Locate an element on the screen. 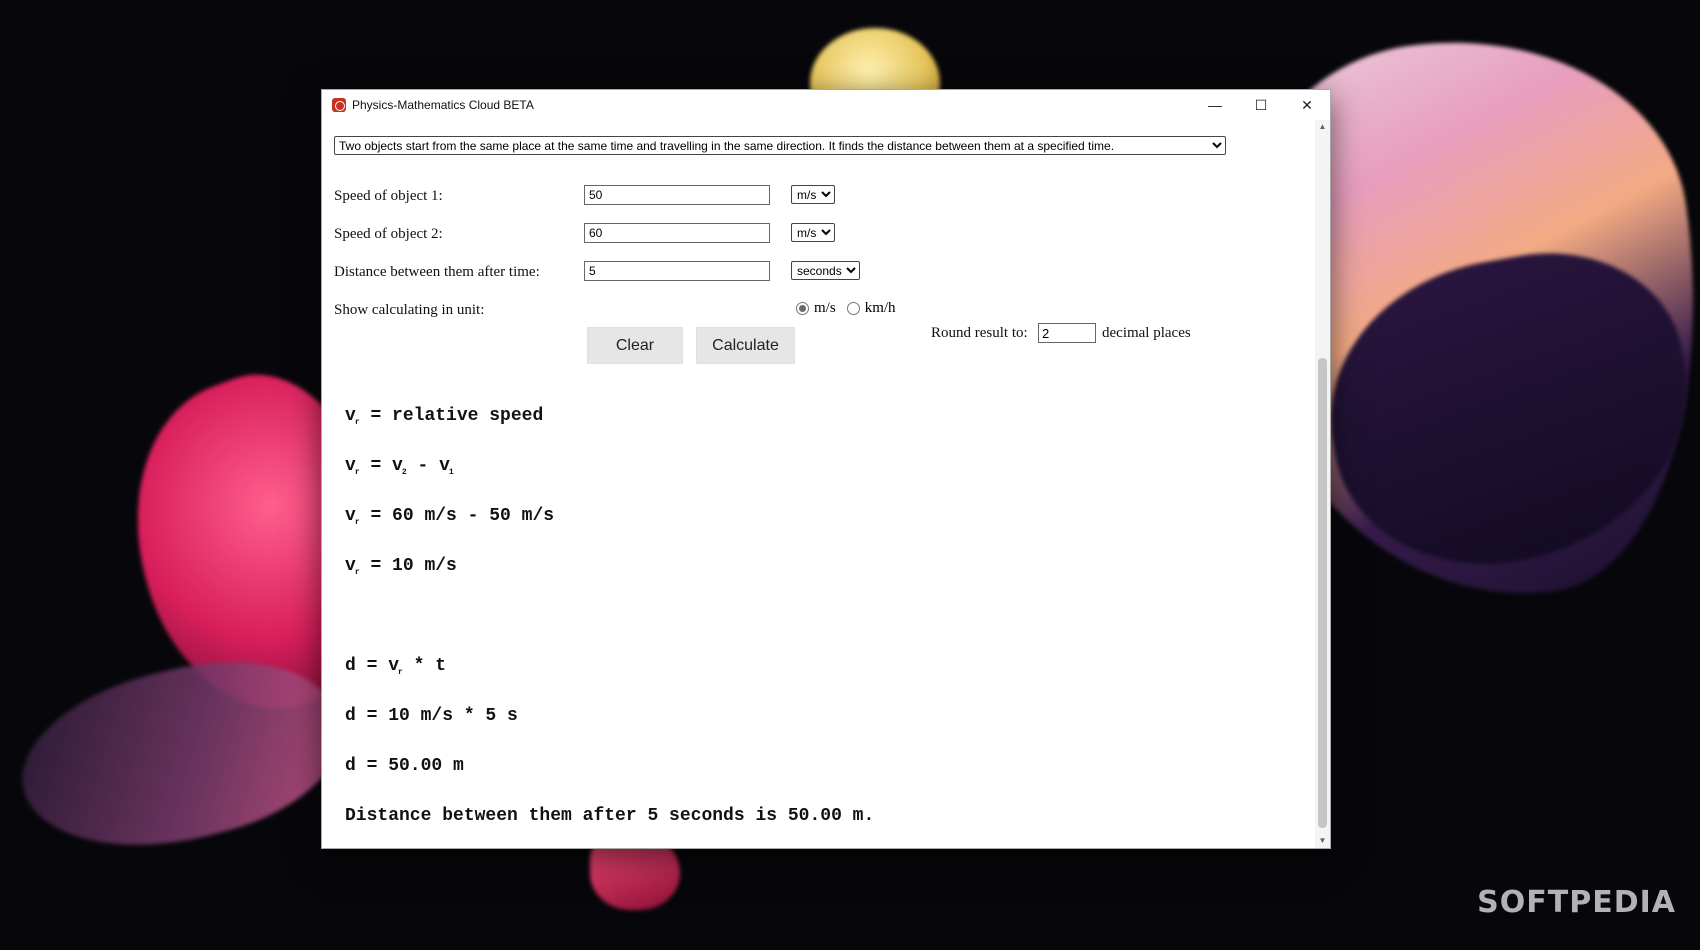 Image resolution: width=1700 pixels, height=950 pixels. speed1-input is located at coordinates (677, 195).